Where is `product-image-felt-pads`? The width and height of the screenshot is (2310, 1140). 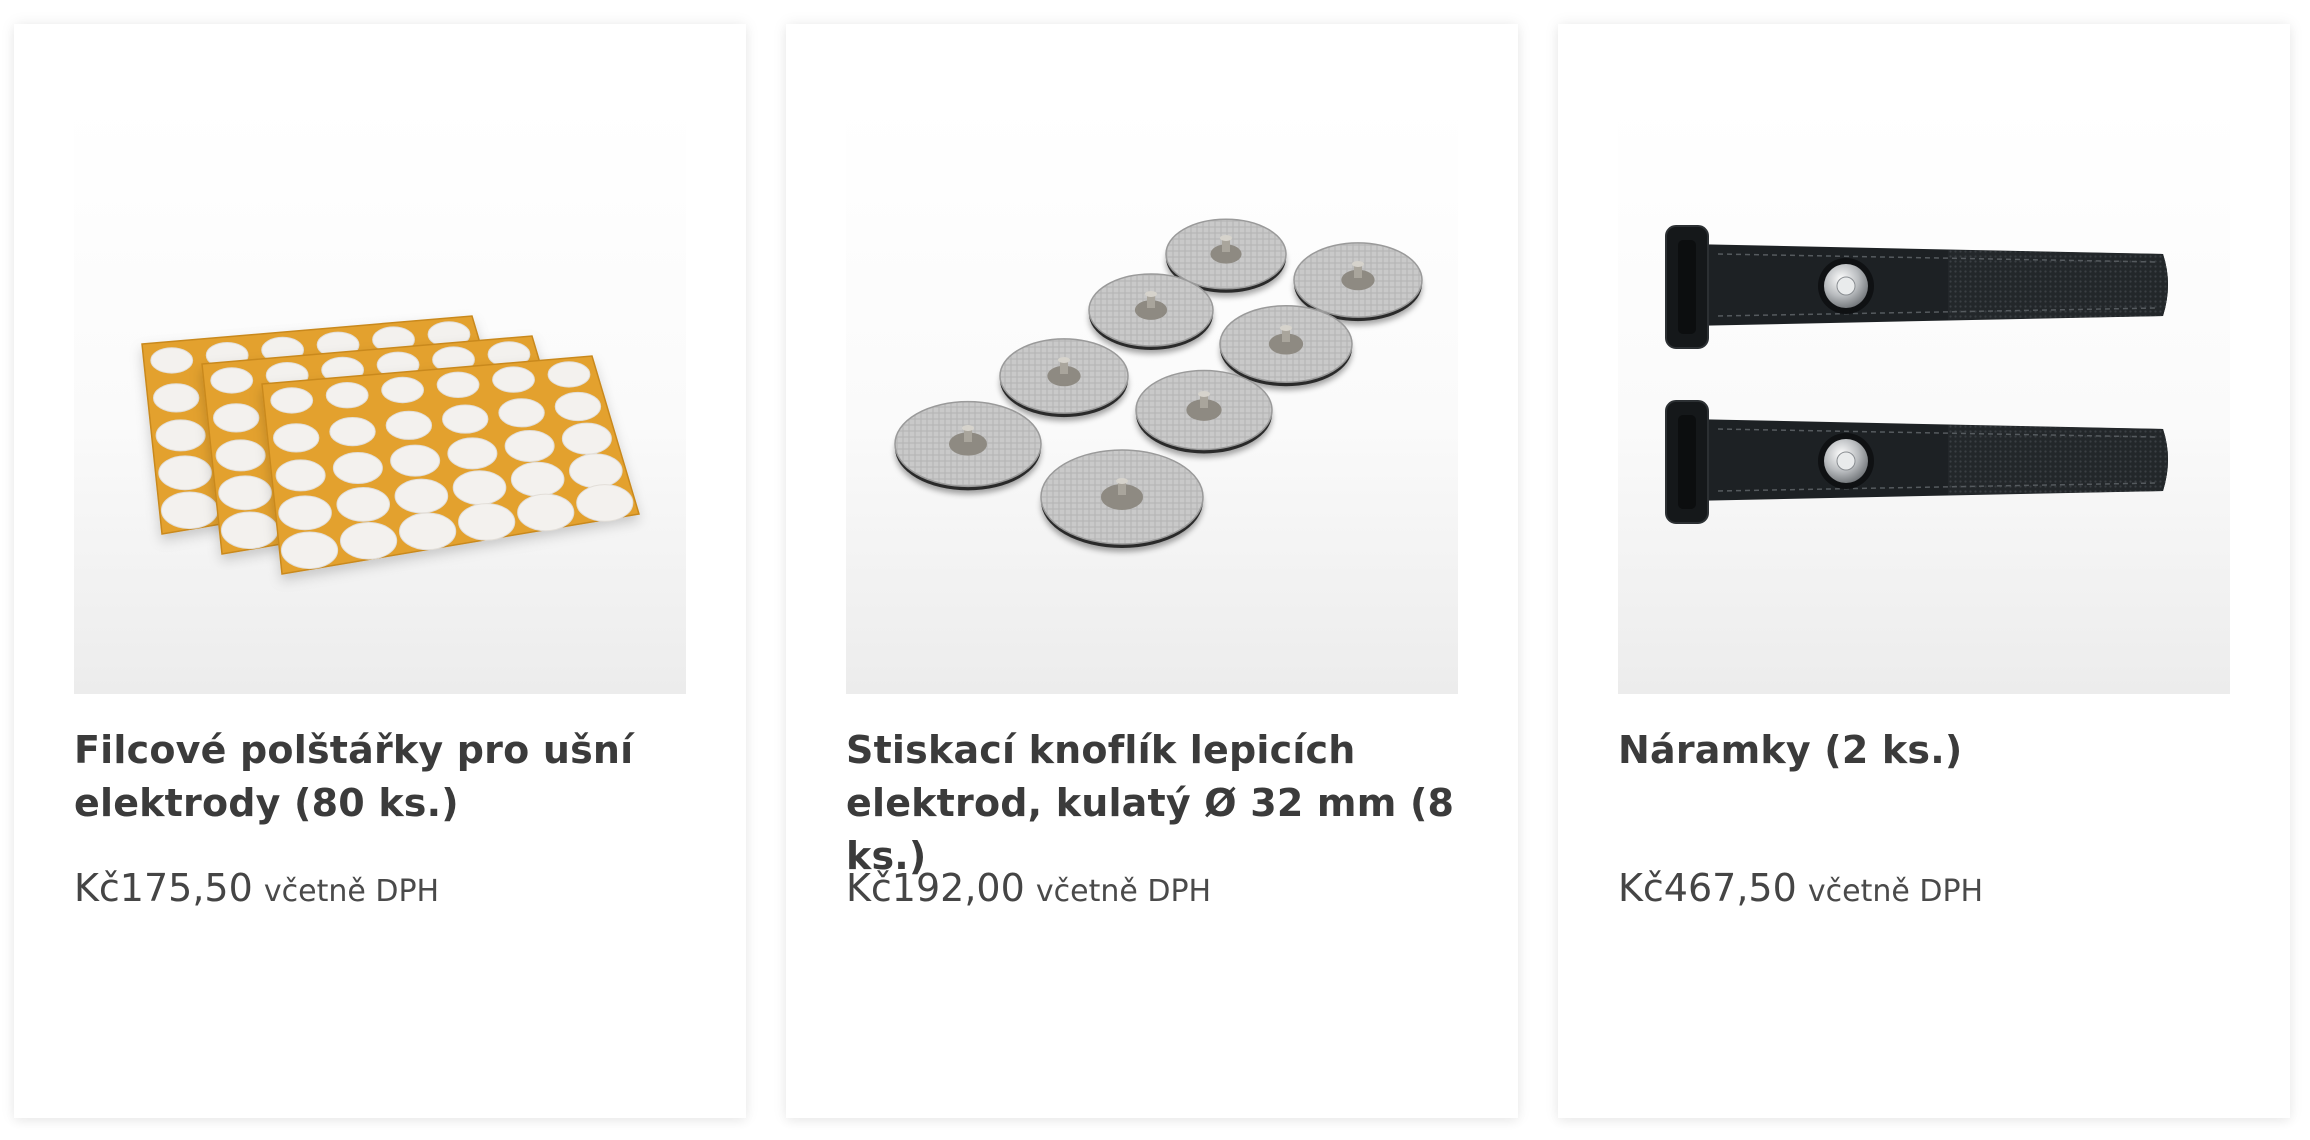
product-image-felt-pads is located at coordinates (380, 399).